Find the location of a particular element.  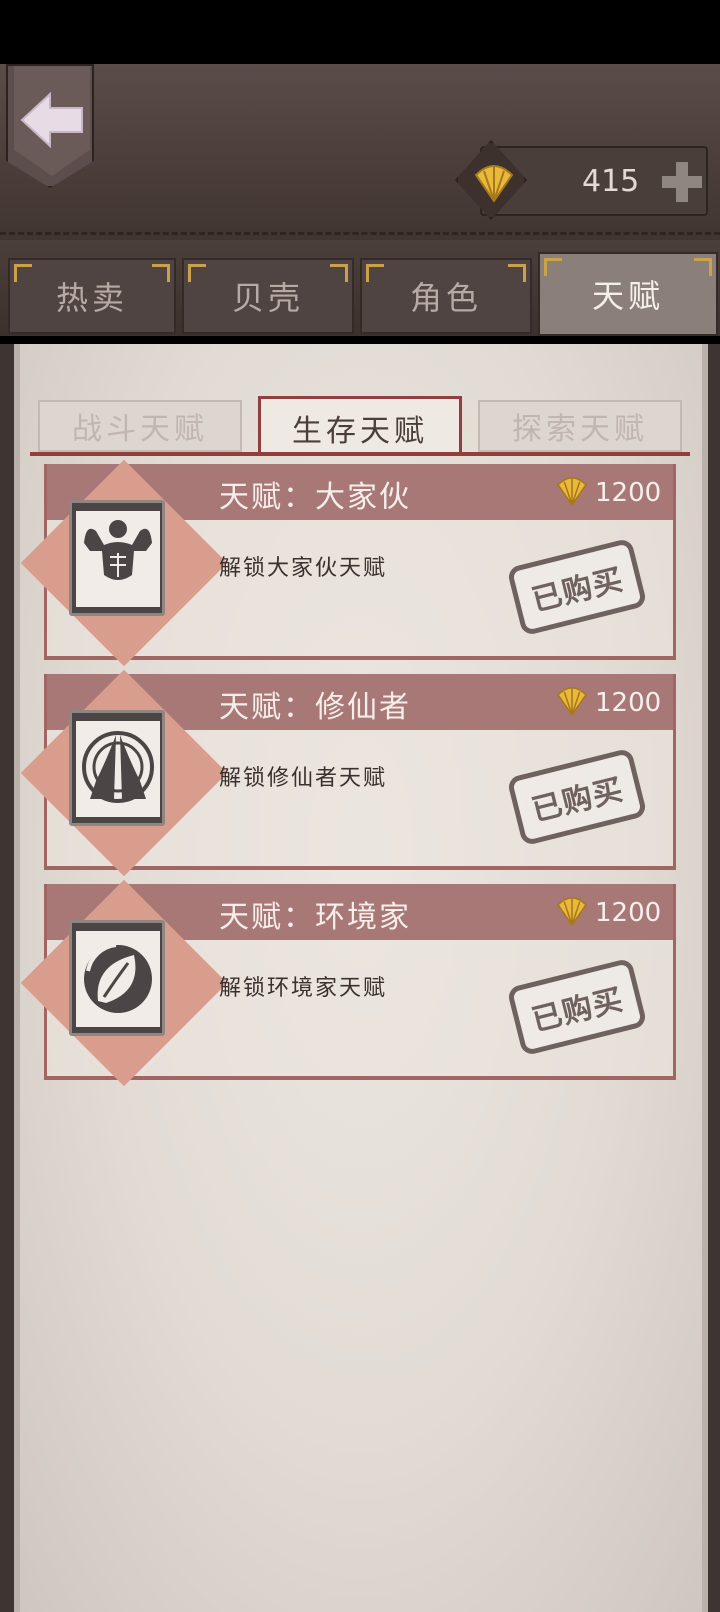

status-bar is located at coordinates (360, 32).